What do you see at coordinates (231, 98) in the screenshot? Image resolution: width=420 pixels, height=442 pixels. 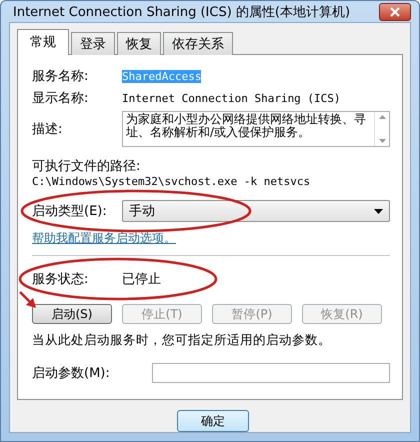 I see `display-name-value: Internet Connection Sharing (ICS)` at bounding box center [231, 98].